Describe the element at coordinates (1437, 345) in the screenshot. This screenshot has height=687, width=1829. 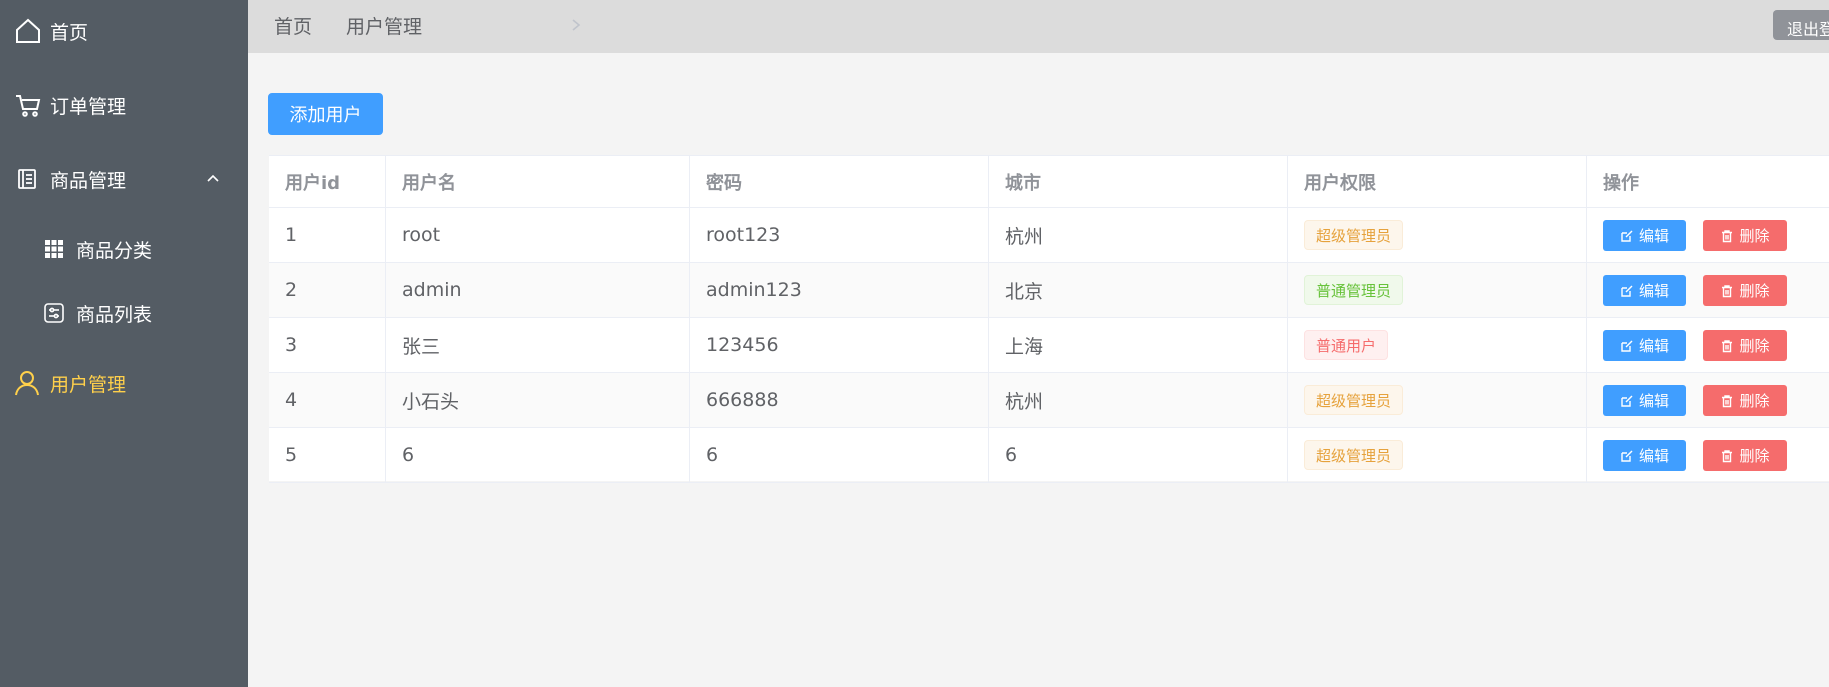
I see `cell-role: 普通用户` at that location.